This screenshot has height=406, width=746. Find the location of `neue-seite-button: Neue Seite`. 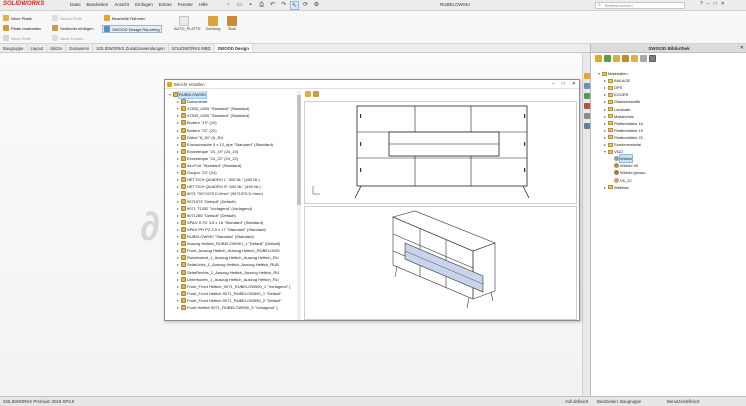

neue-seite-button: Neue Seite is located at coordinates (17, 38).